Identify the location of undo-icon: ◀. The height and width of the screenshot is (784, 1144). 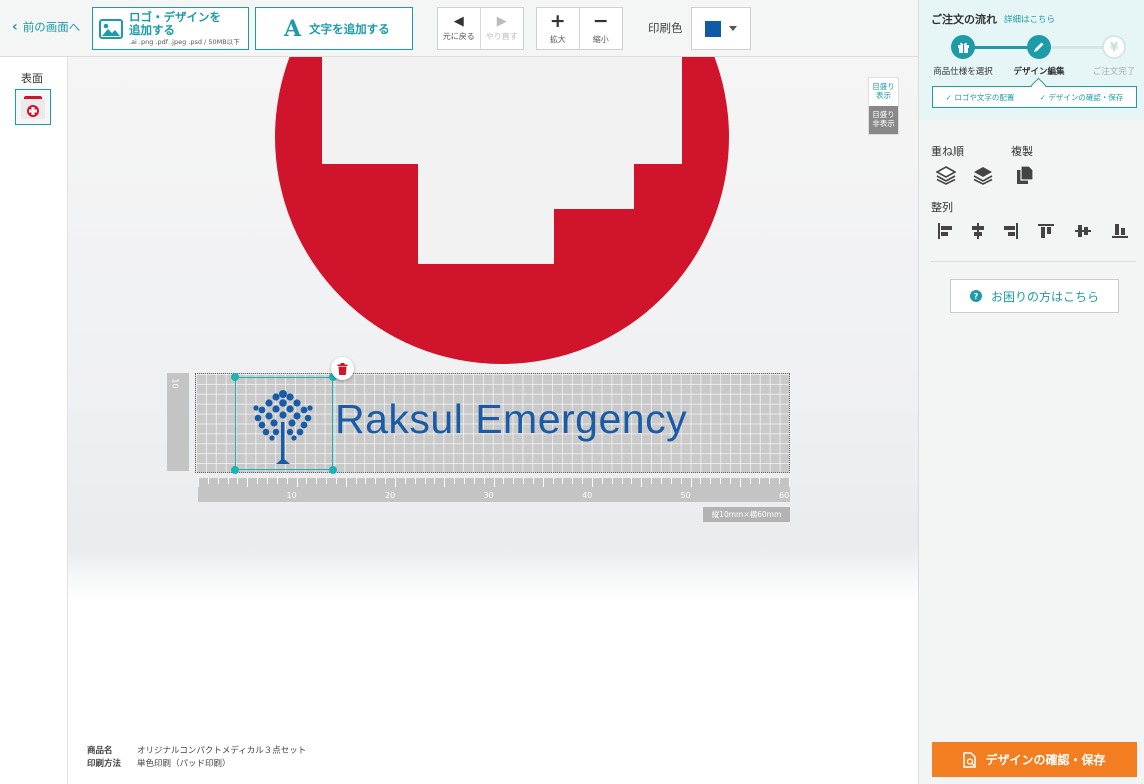
(458, 21).